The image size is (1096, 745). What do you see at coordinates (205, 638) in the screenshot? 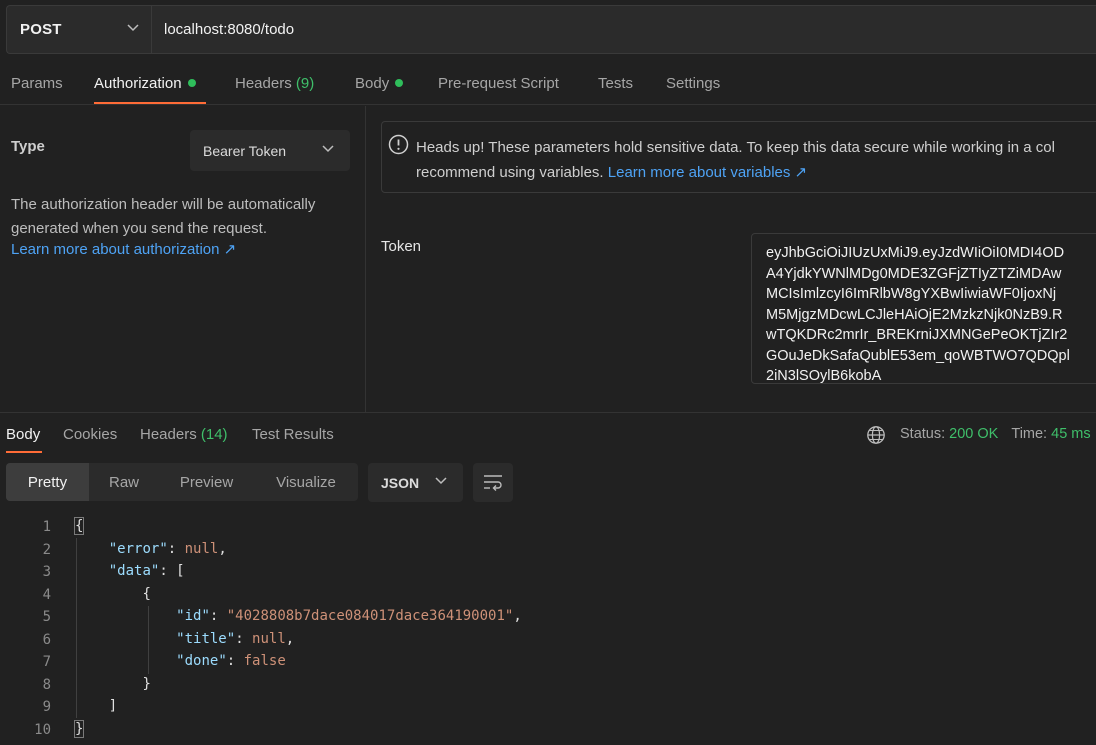
I see `json-key: title` at bounding box center [205, 638].